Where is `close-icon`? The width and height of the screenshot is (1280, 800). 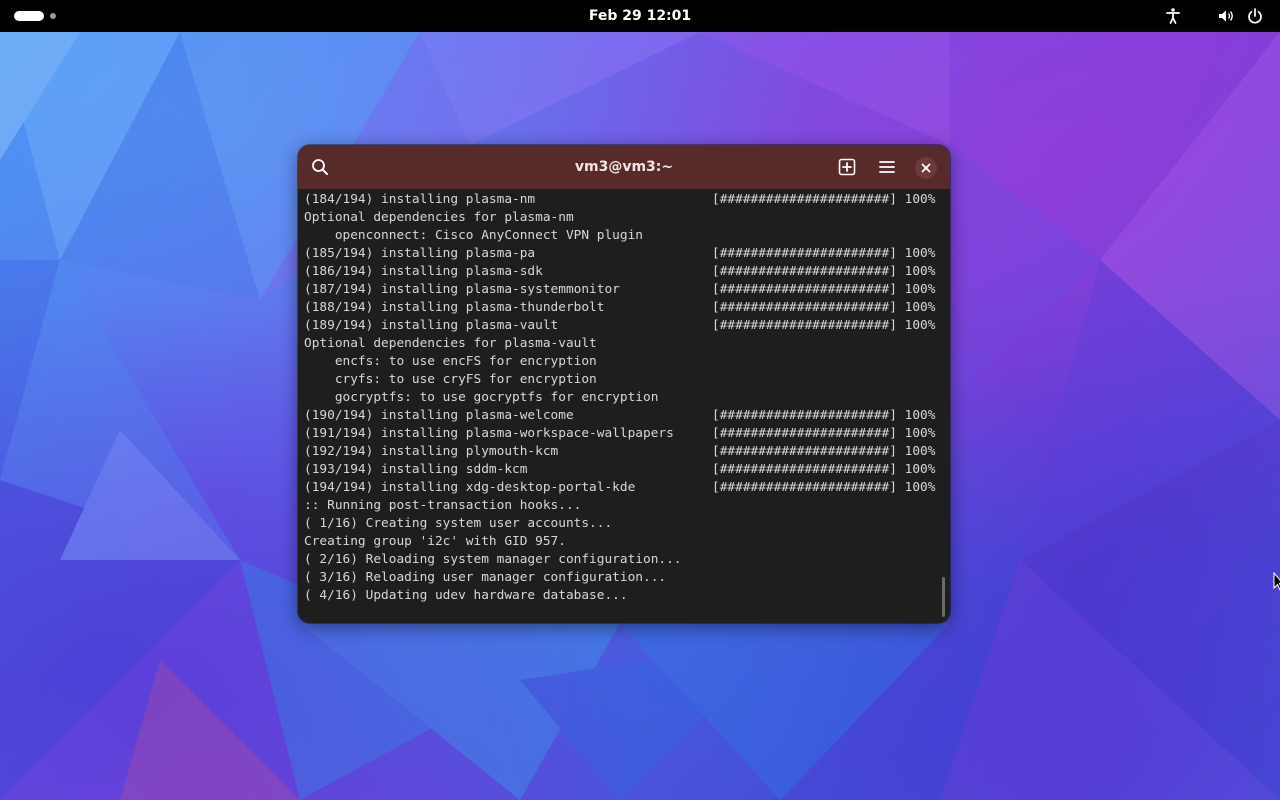 close-icon is located at coordinates (926, 168).